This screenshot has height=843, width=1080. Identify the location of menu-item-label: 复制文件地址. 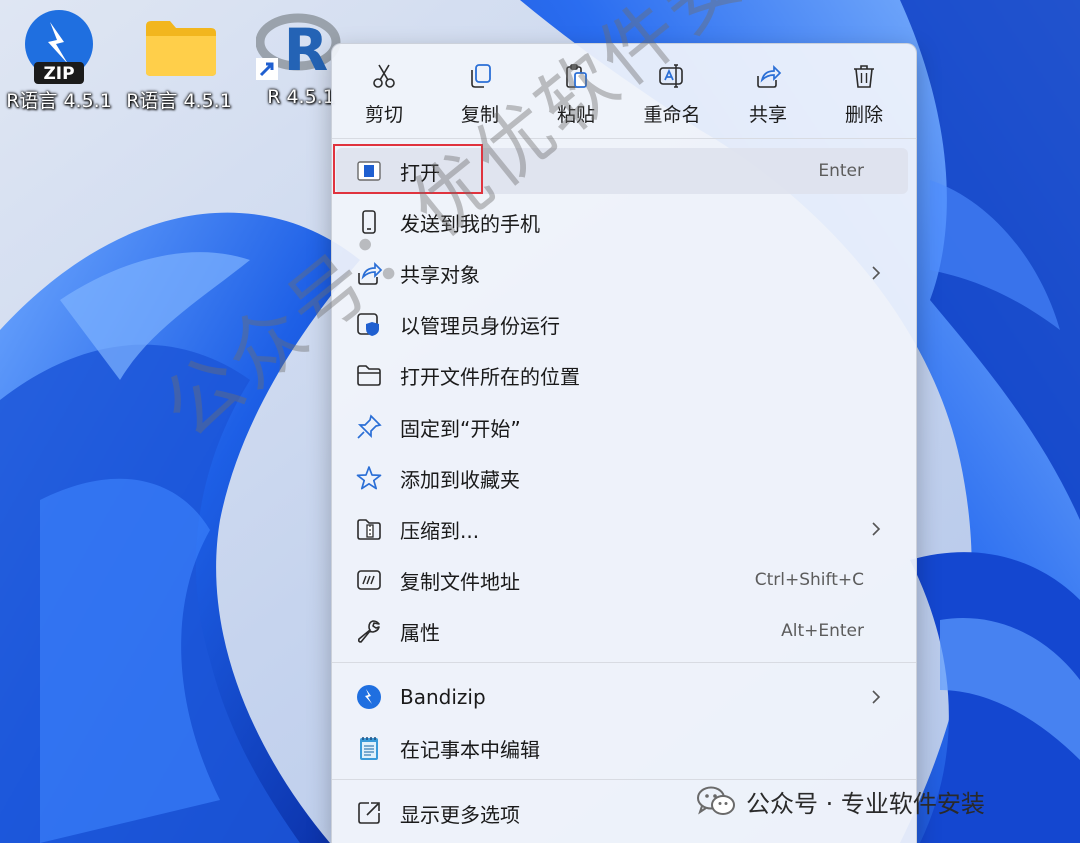
(460, 581).